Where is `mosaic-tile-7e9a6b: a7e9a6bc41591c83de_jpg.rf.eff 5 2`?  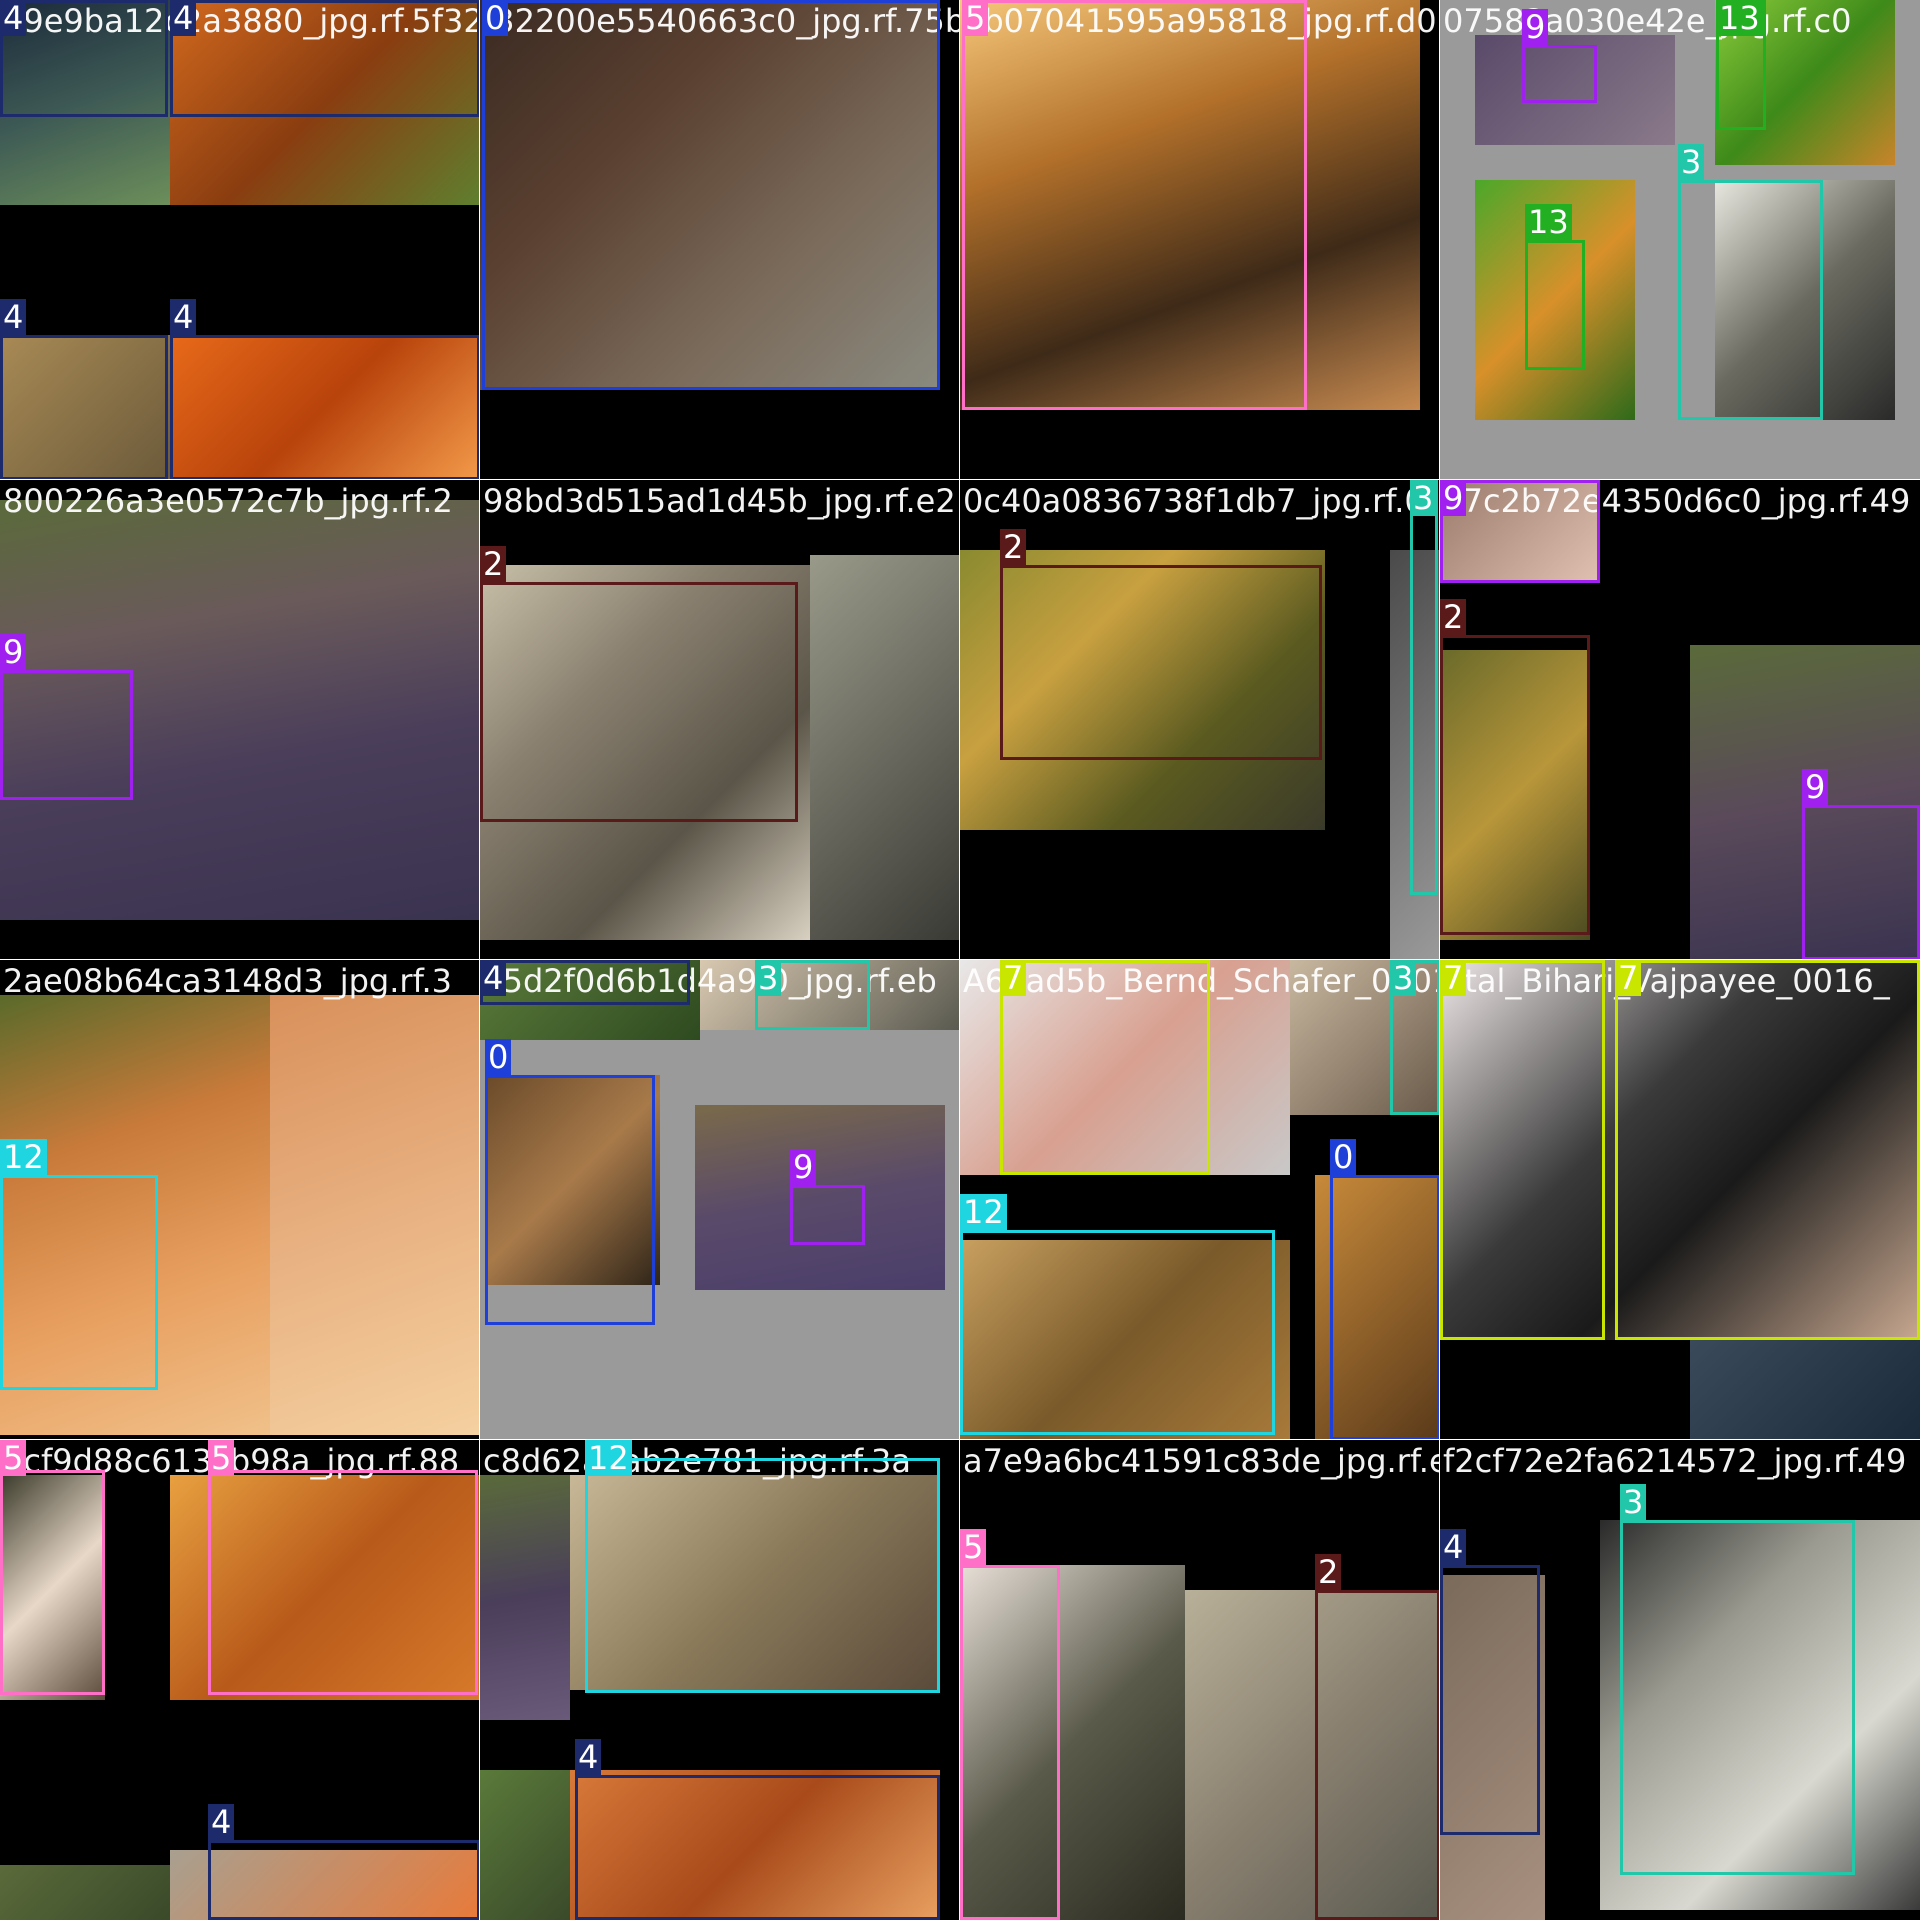 mosaic-tile-7e9a6b: a7e9a6bc41591c83de_jpg.rf.eff 5 2 is located at coordinates (1200, 1679).